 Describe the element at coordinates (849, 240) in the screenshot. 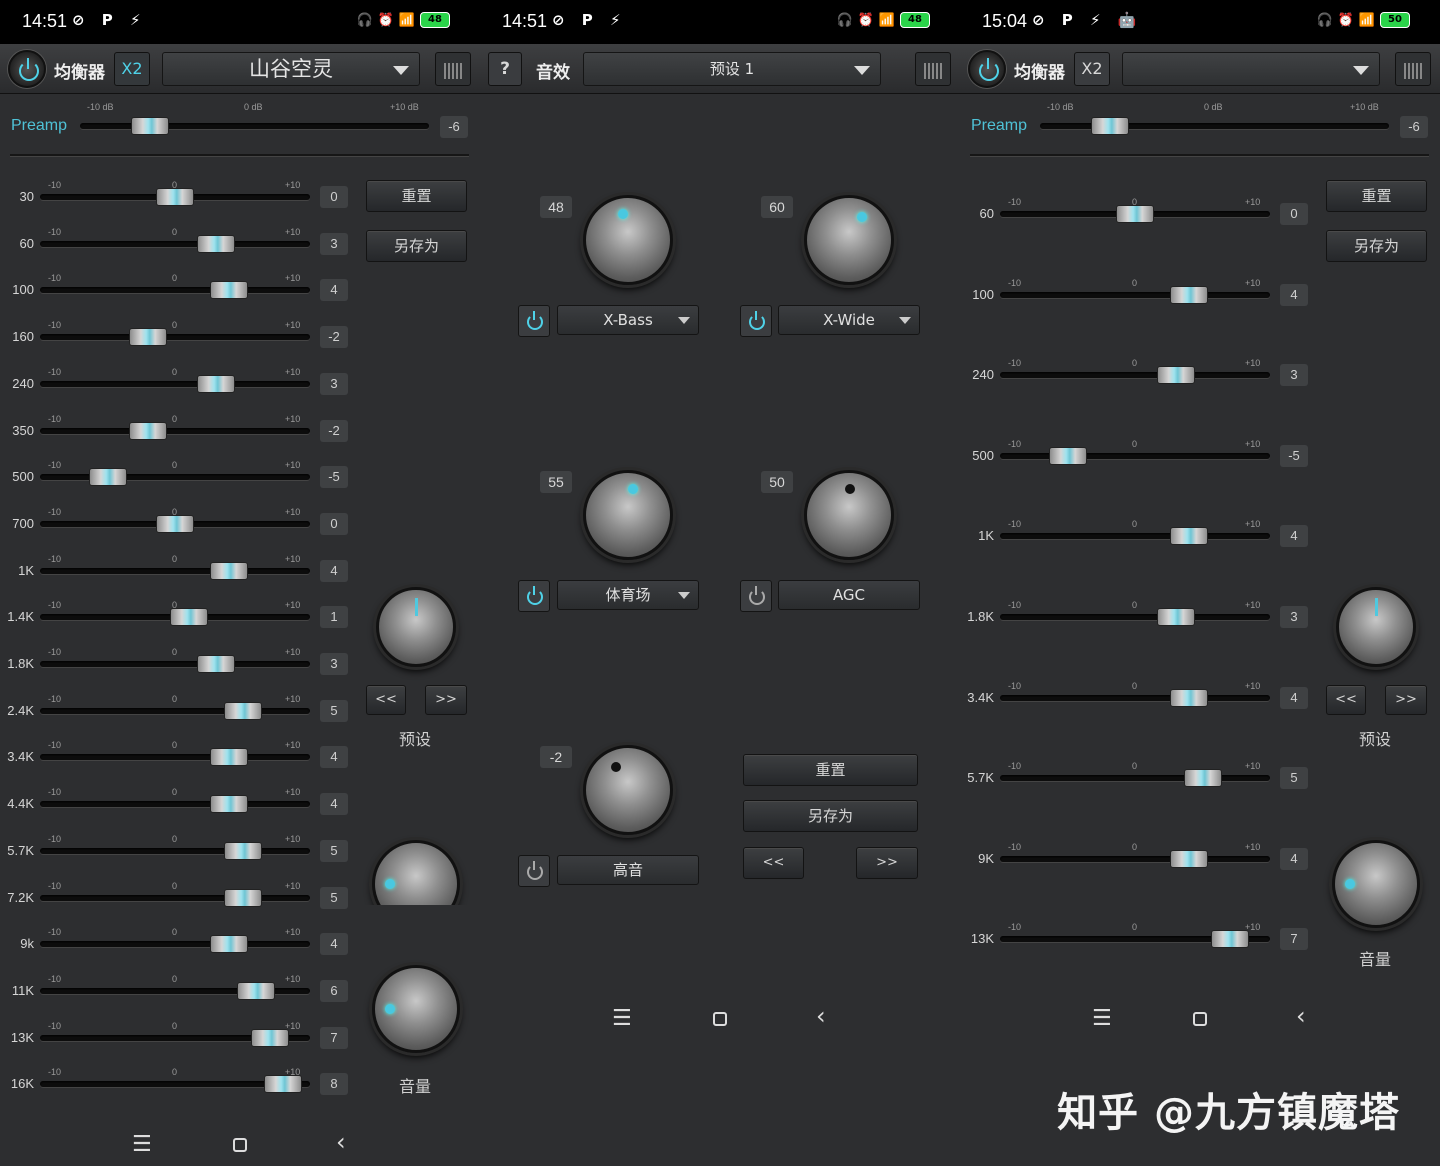

I see `xwide-knob` at that location.